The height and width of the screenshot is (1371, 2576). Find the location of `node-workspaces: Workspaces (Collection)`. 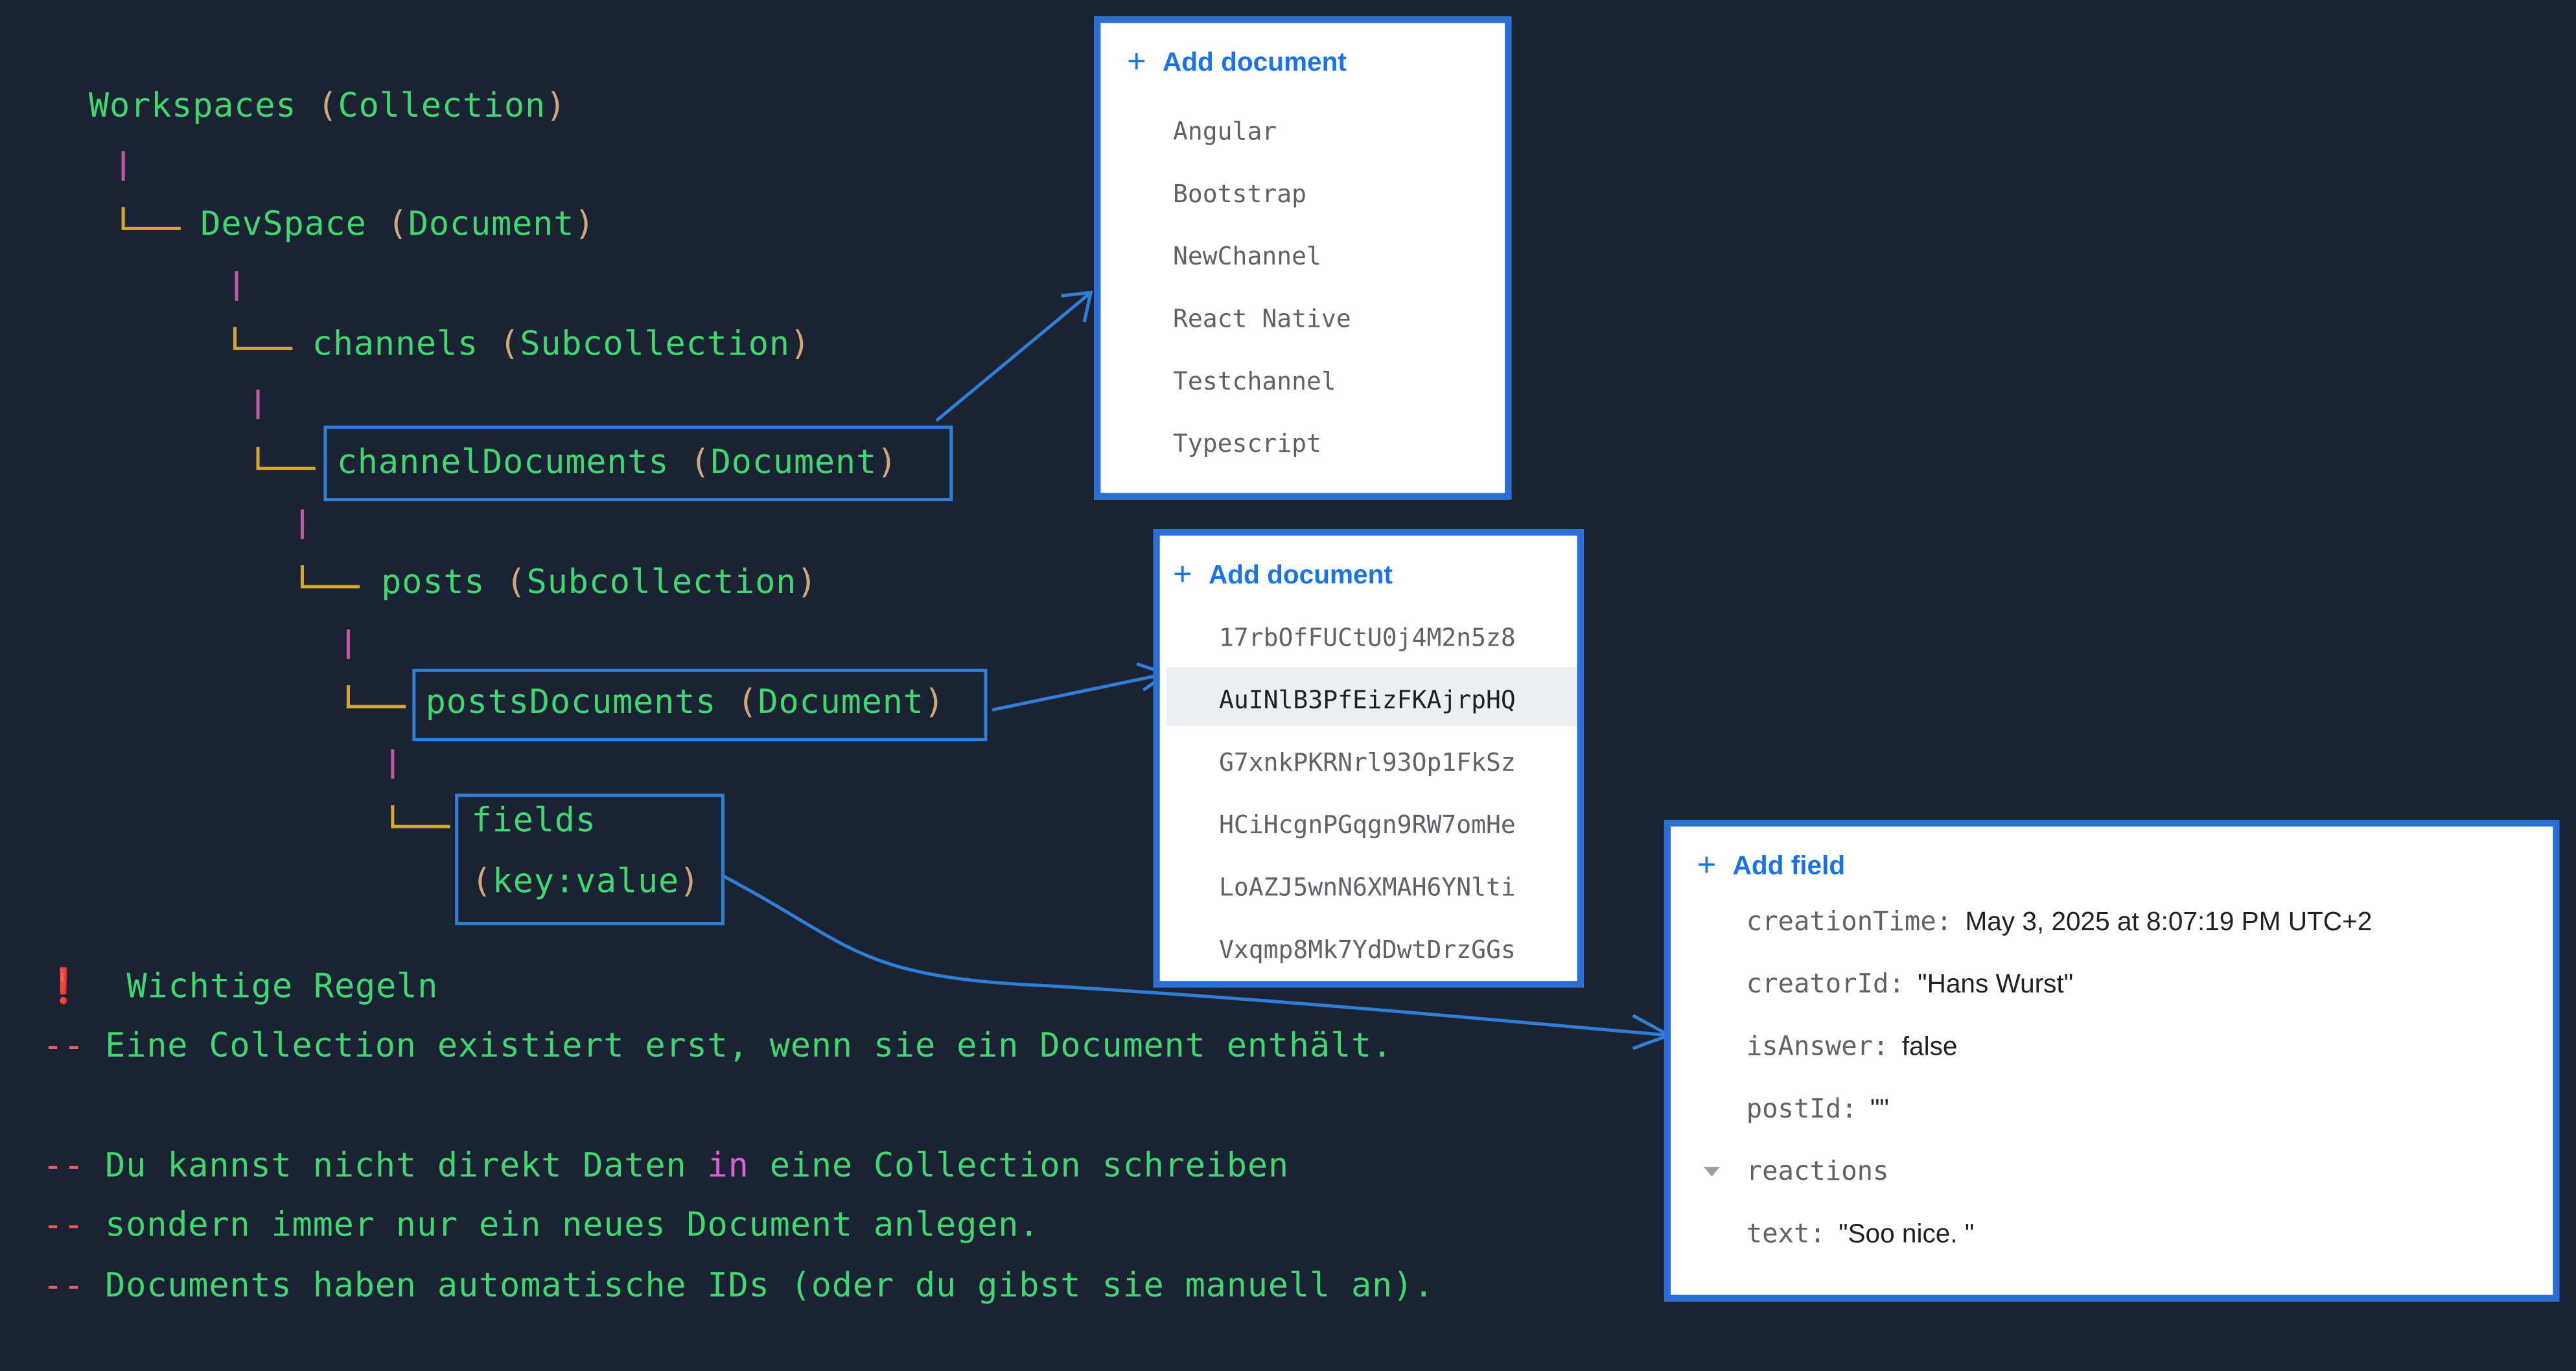

node-workspaces: Workspaces (Collection) is located at coordinates (328, 105).